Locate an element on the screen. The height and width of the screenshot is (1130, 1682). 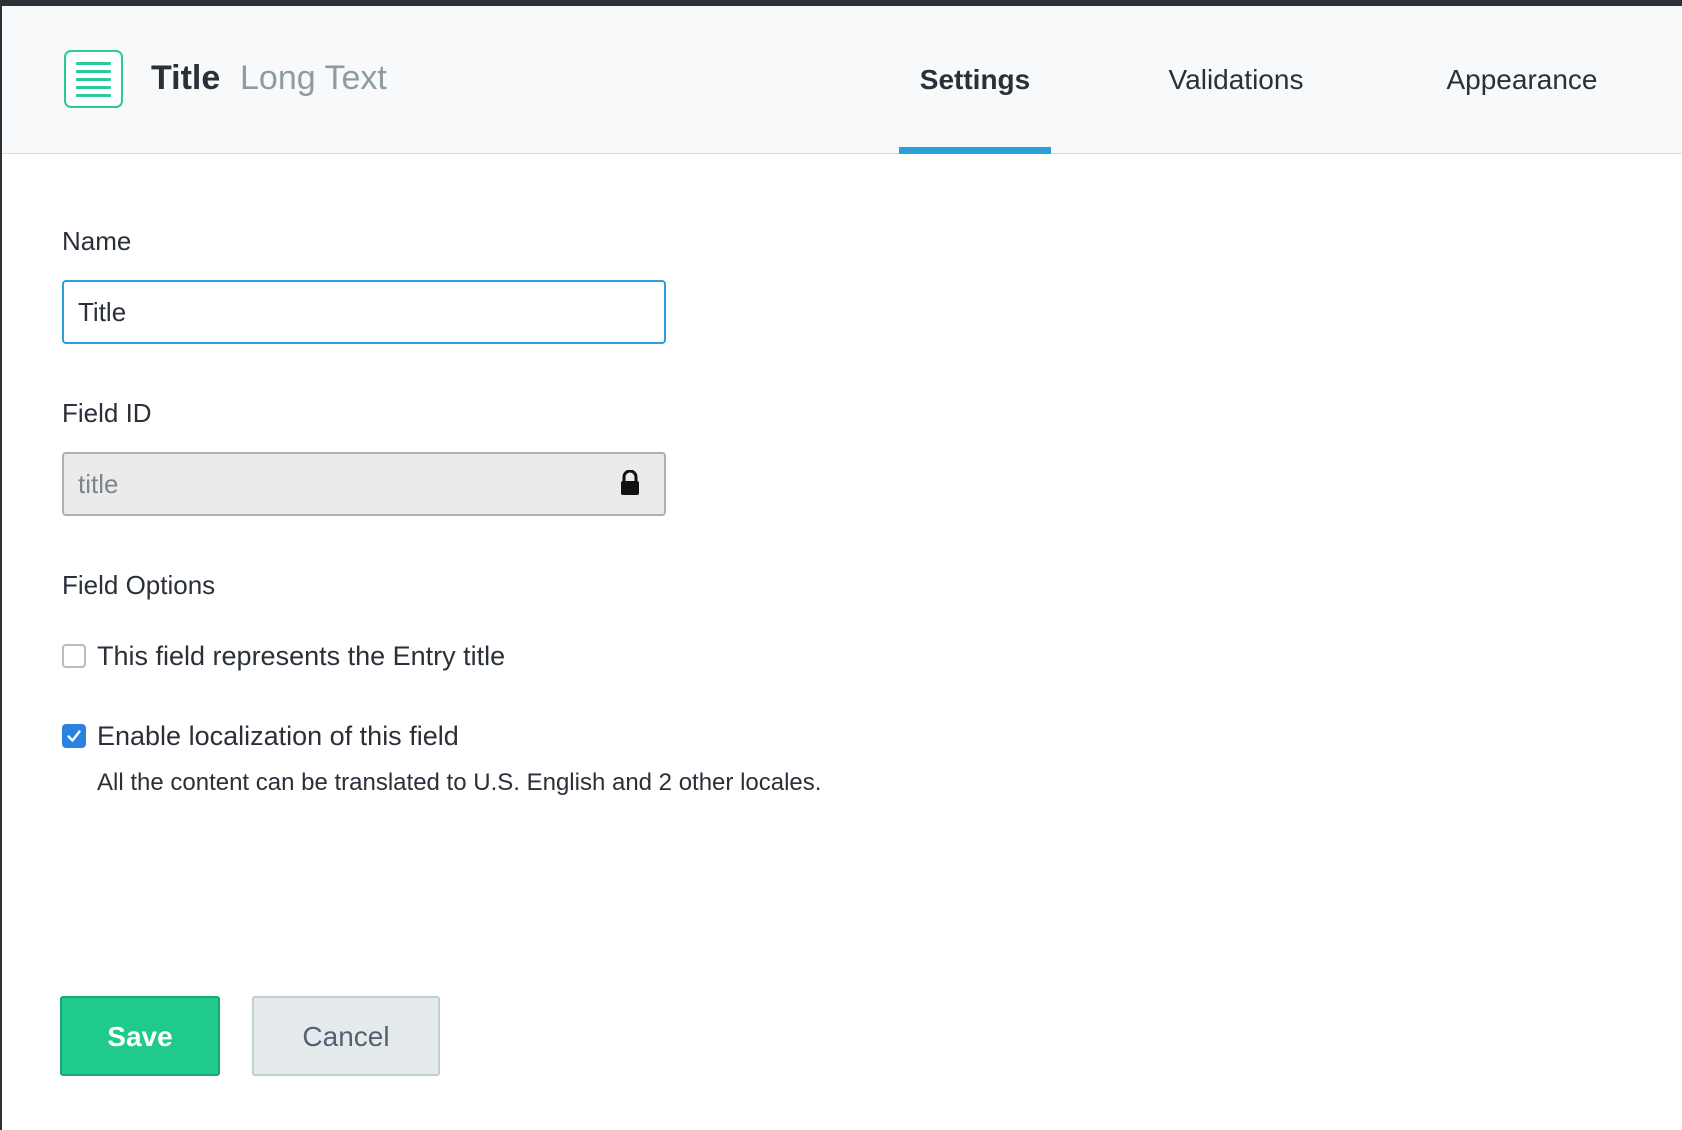
localization-checkbox is located at coordinates (74, 736).